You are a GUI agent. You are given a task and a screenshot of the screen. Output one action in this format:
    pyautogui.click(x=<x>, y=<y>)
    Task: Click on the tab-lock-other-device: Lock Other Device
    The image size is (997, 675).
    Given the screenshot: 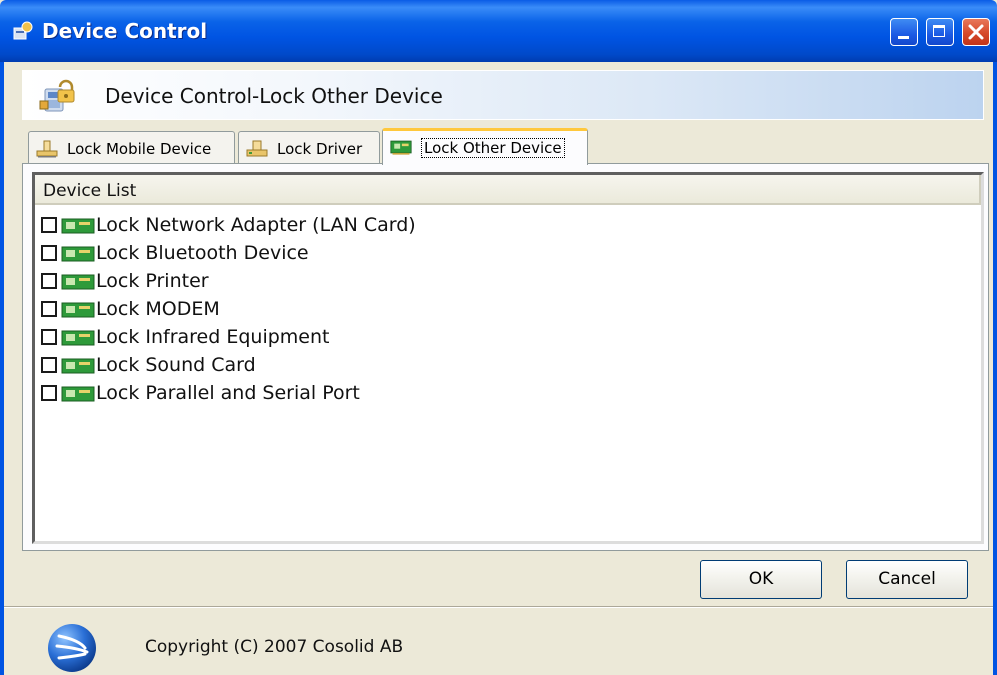 What is the action you would take?
    pyautogui.click(x=485, y=146)
    